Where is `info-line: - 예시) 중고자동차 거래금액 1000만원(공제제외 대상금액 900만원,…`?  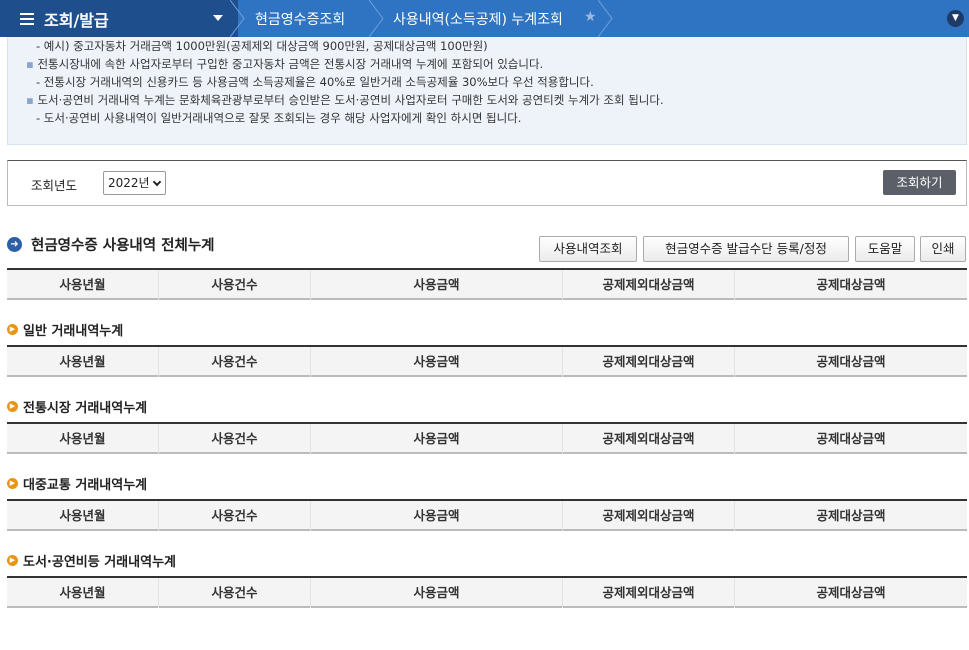 info-line: - 예시) 중고자동차 거래금액 1000만원(공제제외 대상금액 900만원,… is located at coordinates (262, 46).